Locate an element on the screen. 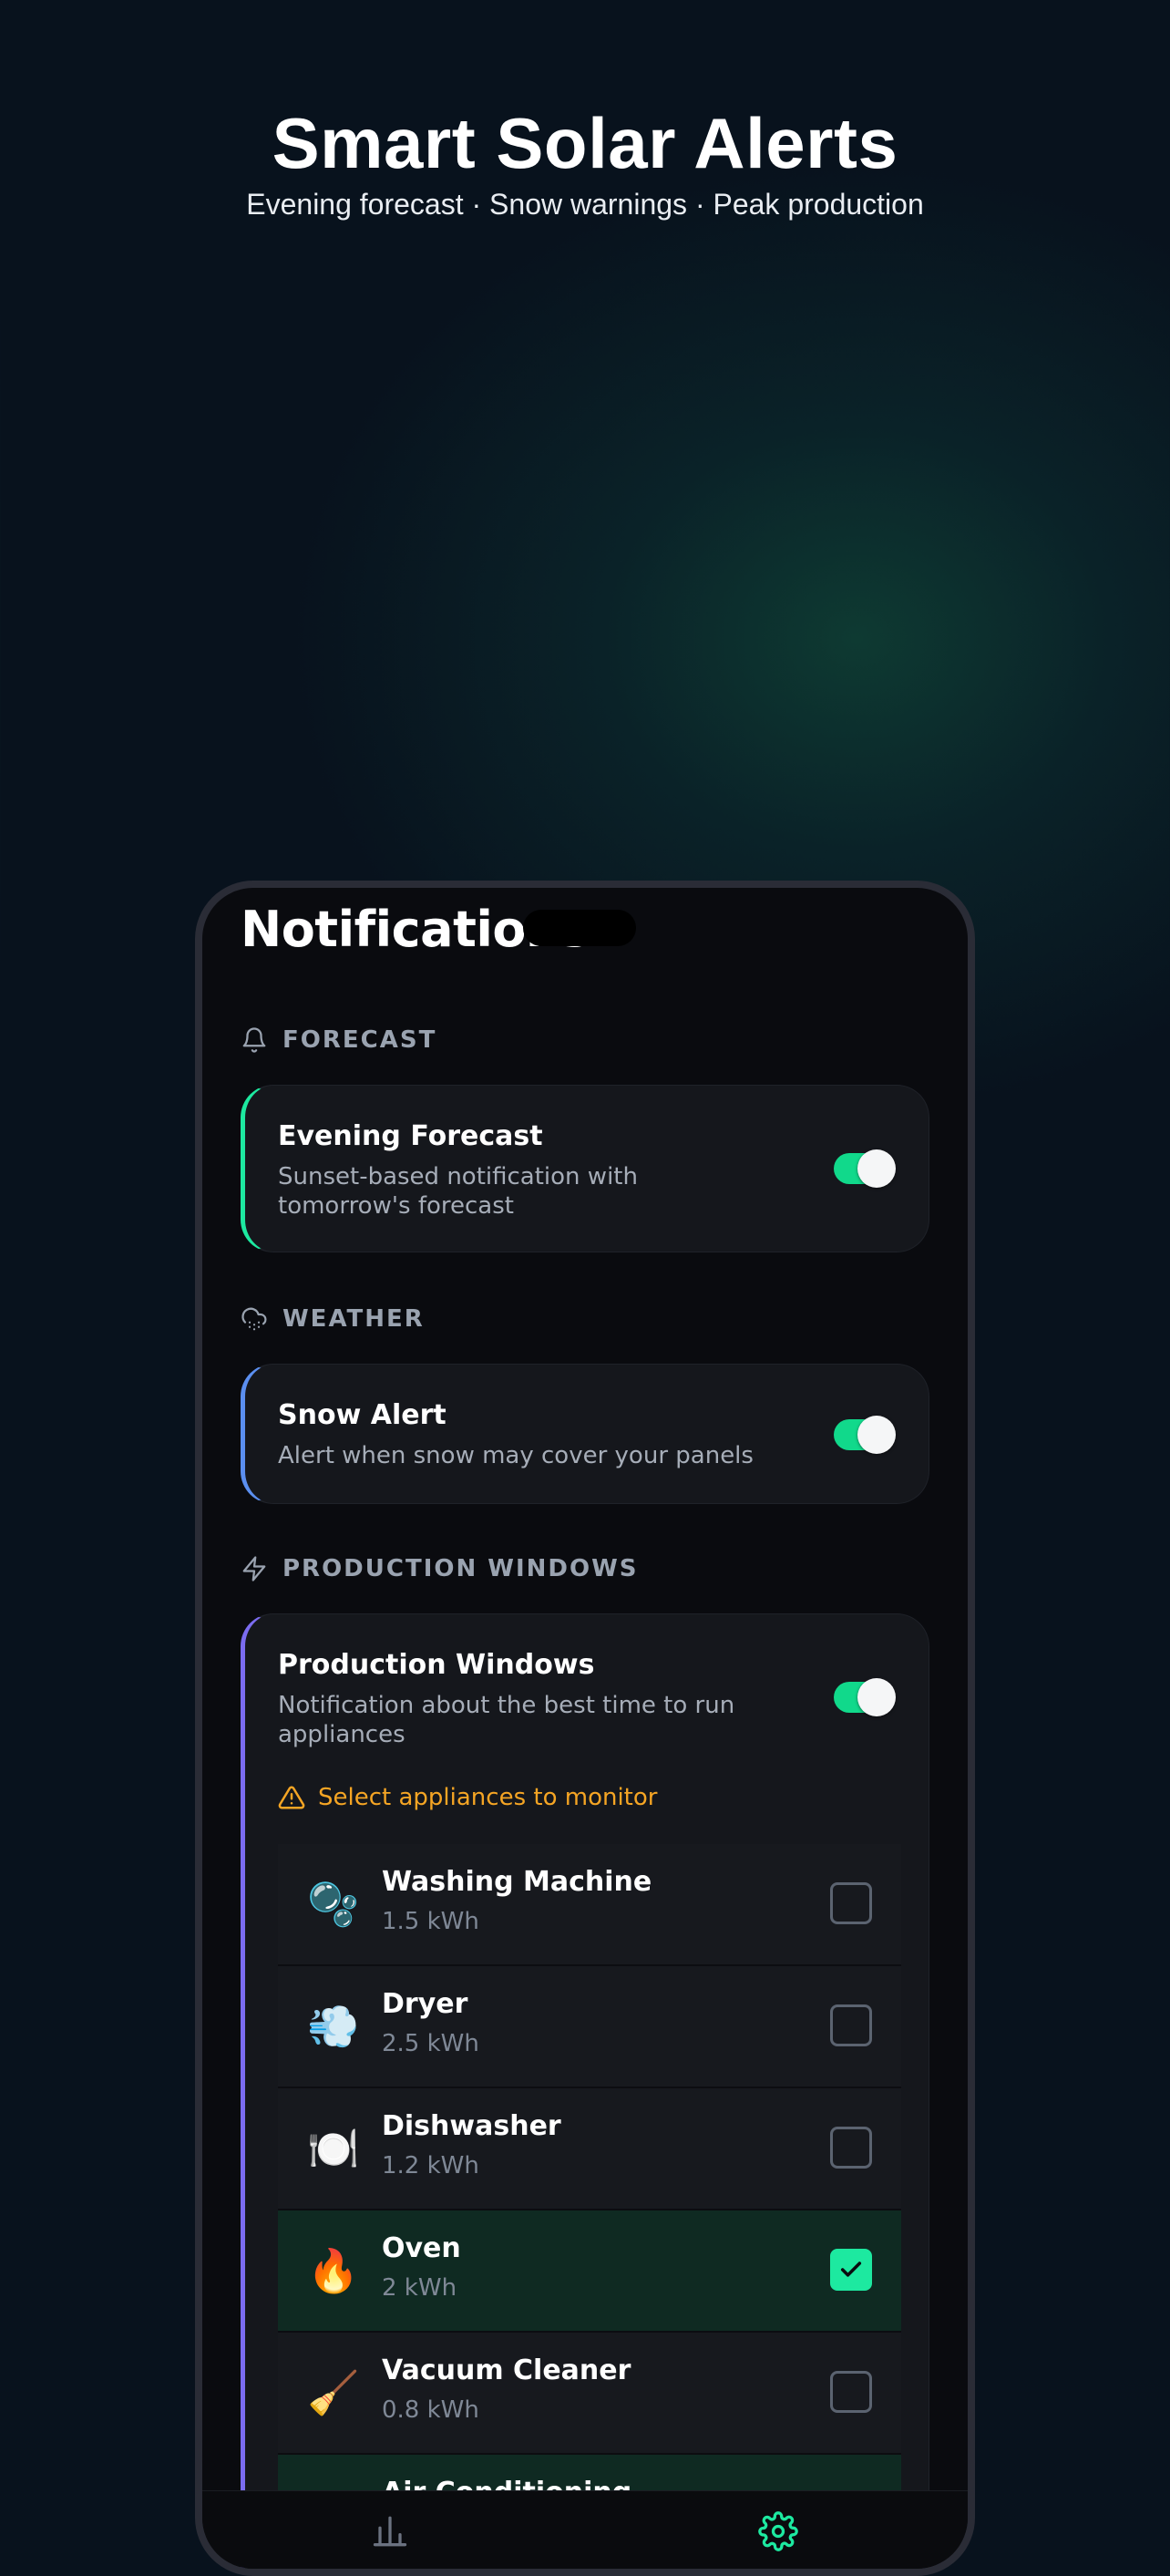 The height and width of the screenshot is (2576, 1170). appliance-name: Dishwasher is located at coordinates (472, 2126).